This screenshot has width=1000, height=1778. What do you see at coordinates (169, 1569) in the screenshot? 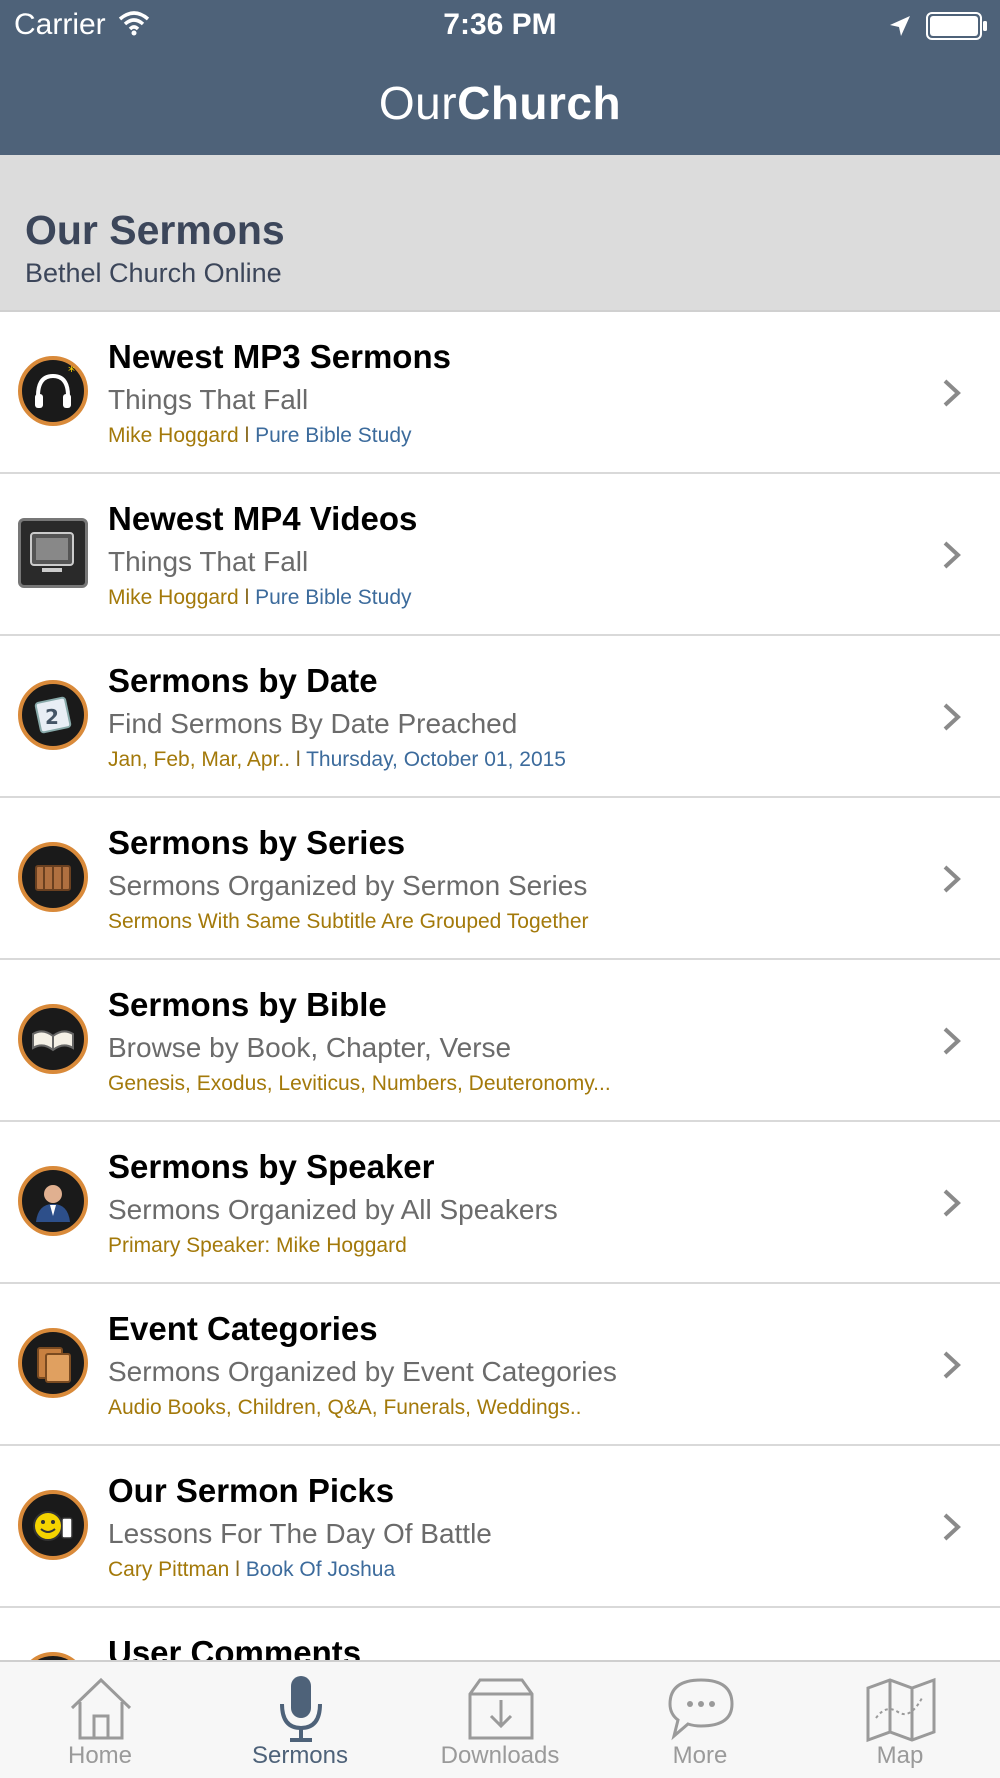
I see `meta-primary: Cary Pittman` at bounding box center [169, 1569].